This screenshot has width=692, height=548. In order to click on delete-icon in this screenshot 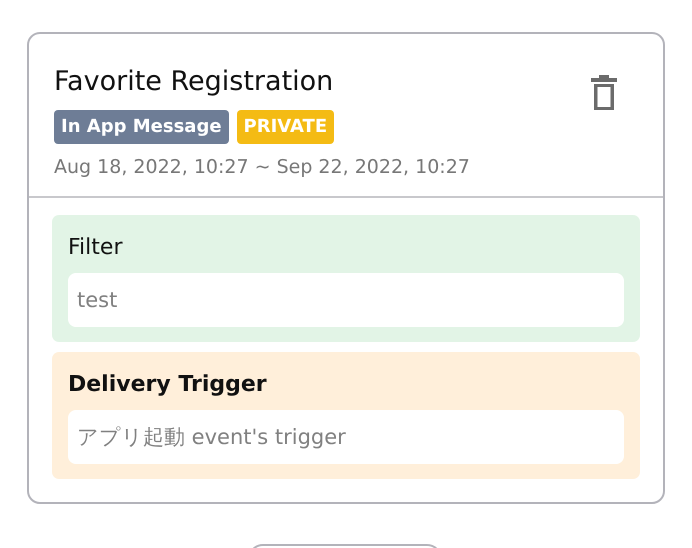, I will do `click(604, 93)`.